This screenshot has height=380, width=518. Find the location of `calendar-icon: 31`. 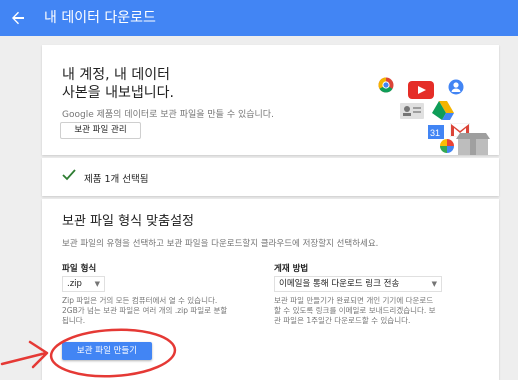

calendar-icon: 31 is located at coordinates (436, 132).